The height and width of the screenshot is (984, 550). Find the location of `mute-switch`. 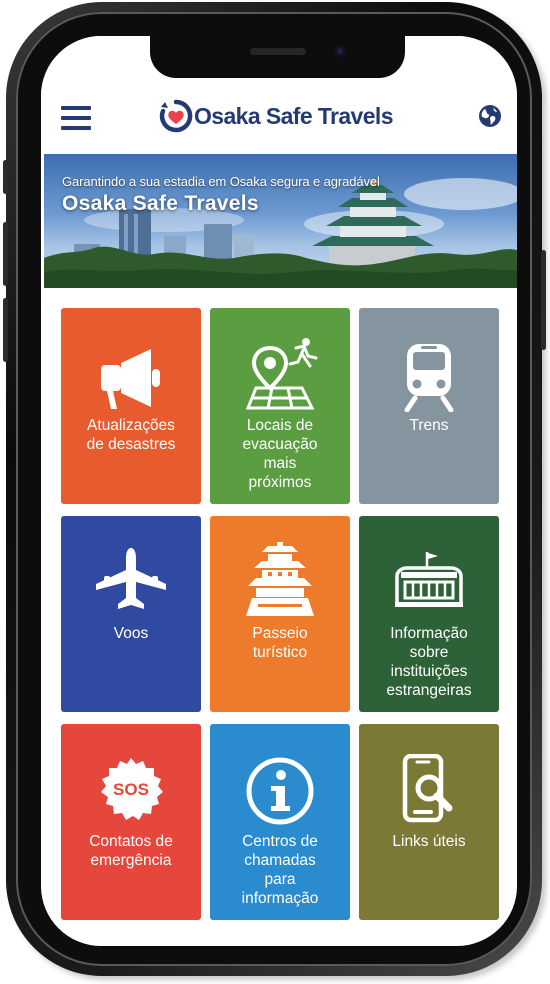

mute-switch is located at coordinates (5, 177).